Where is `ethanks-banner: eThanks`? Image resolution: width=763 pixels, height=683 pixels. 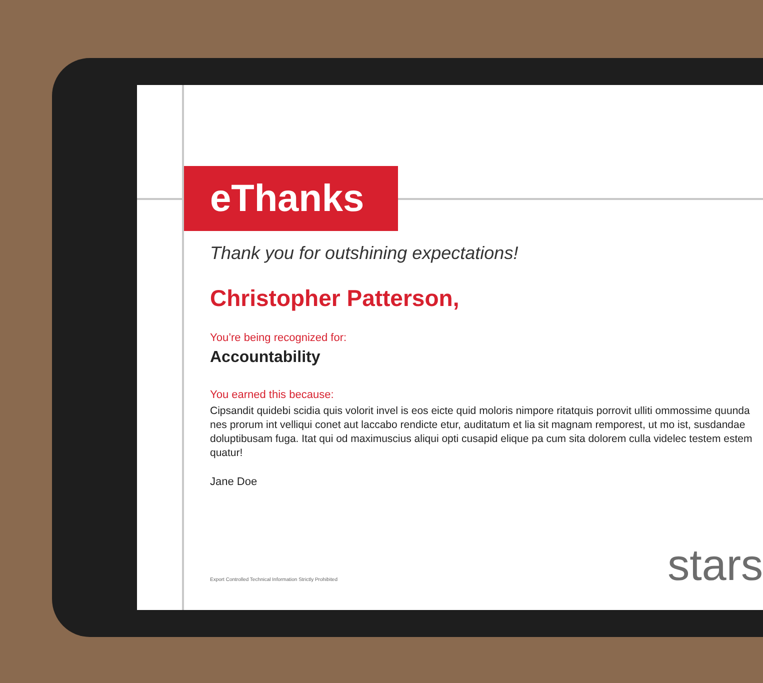
ethanks-banner: eThanks is located at coordinates (291, 198).